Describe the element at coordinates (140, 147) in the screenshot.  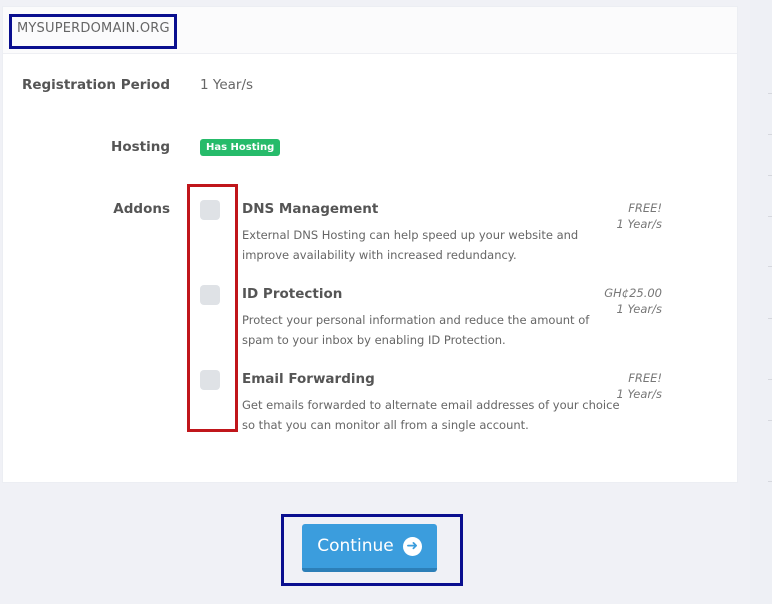
I see `hosting-label: Hosting` at that location.